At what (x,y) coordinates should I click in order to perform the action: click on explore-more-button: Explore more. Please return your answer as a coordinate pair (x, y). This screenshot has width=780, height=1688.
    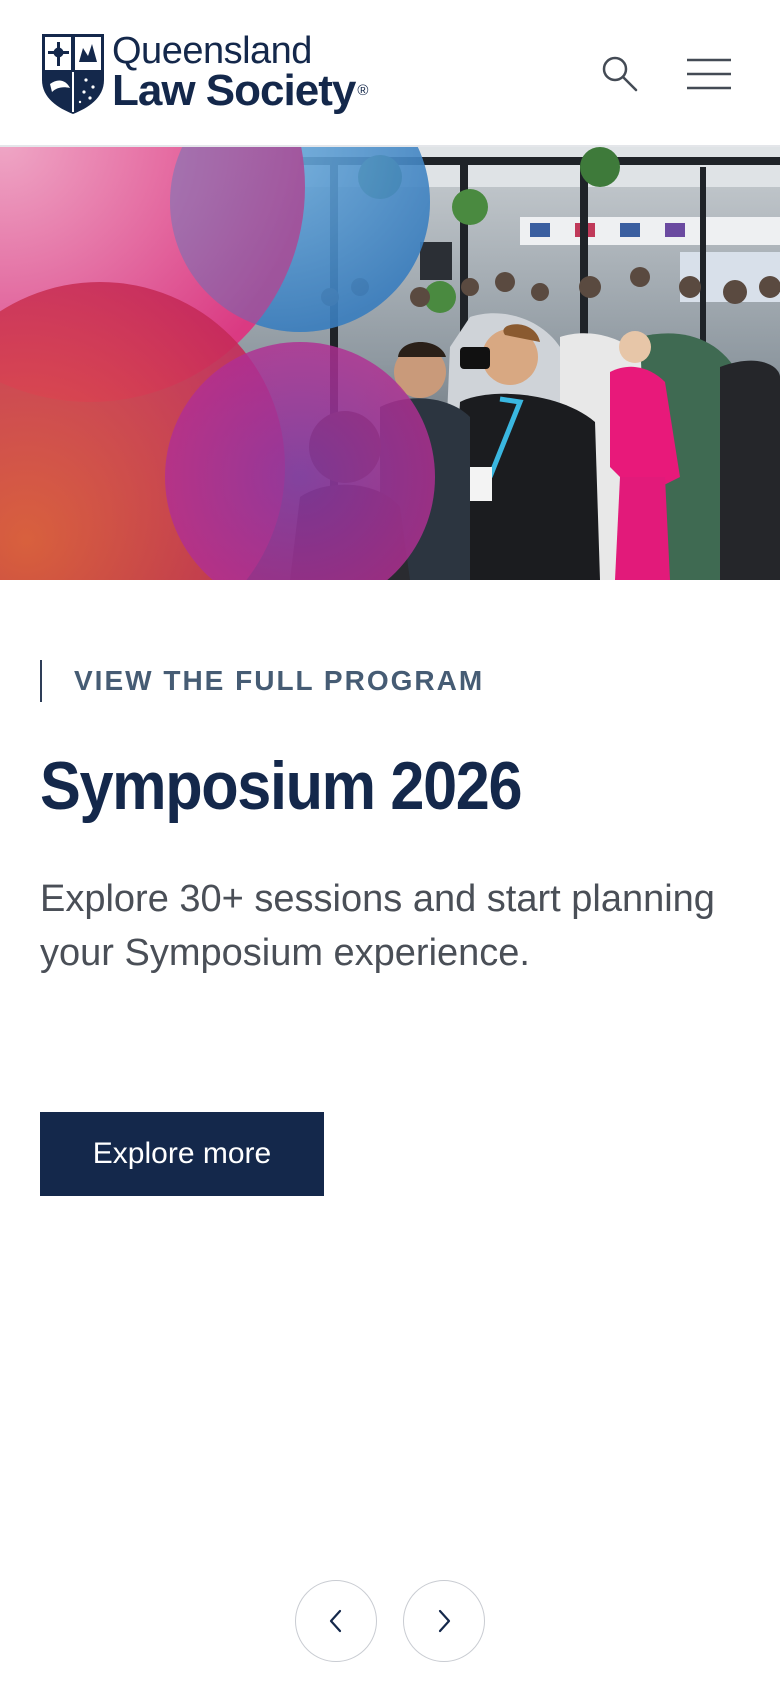
    Looking at the image, I should click on (182, 1154).